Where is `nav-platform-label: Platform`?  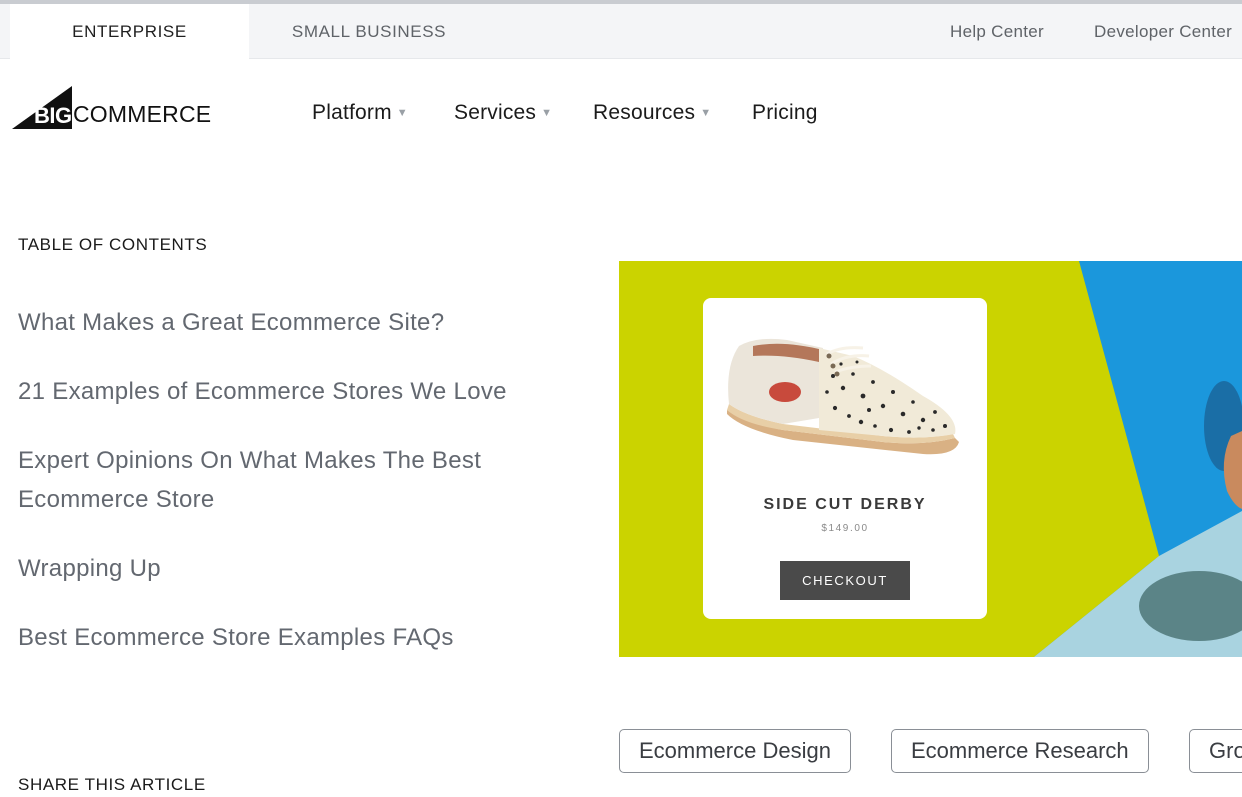
nav-platform-label: Platform is located at coordinates (352, 112).